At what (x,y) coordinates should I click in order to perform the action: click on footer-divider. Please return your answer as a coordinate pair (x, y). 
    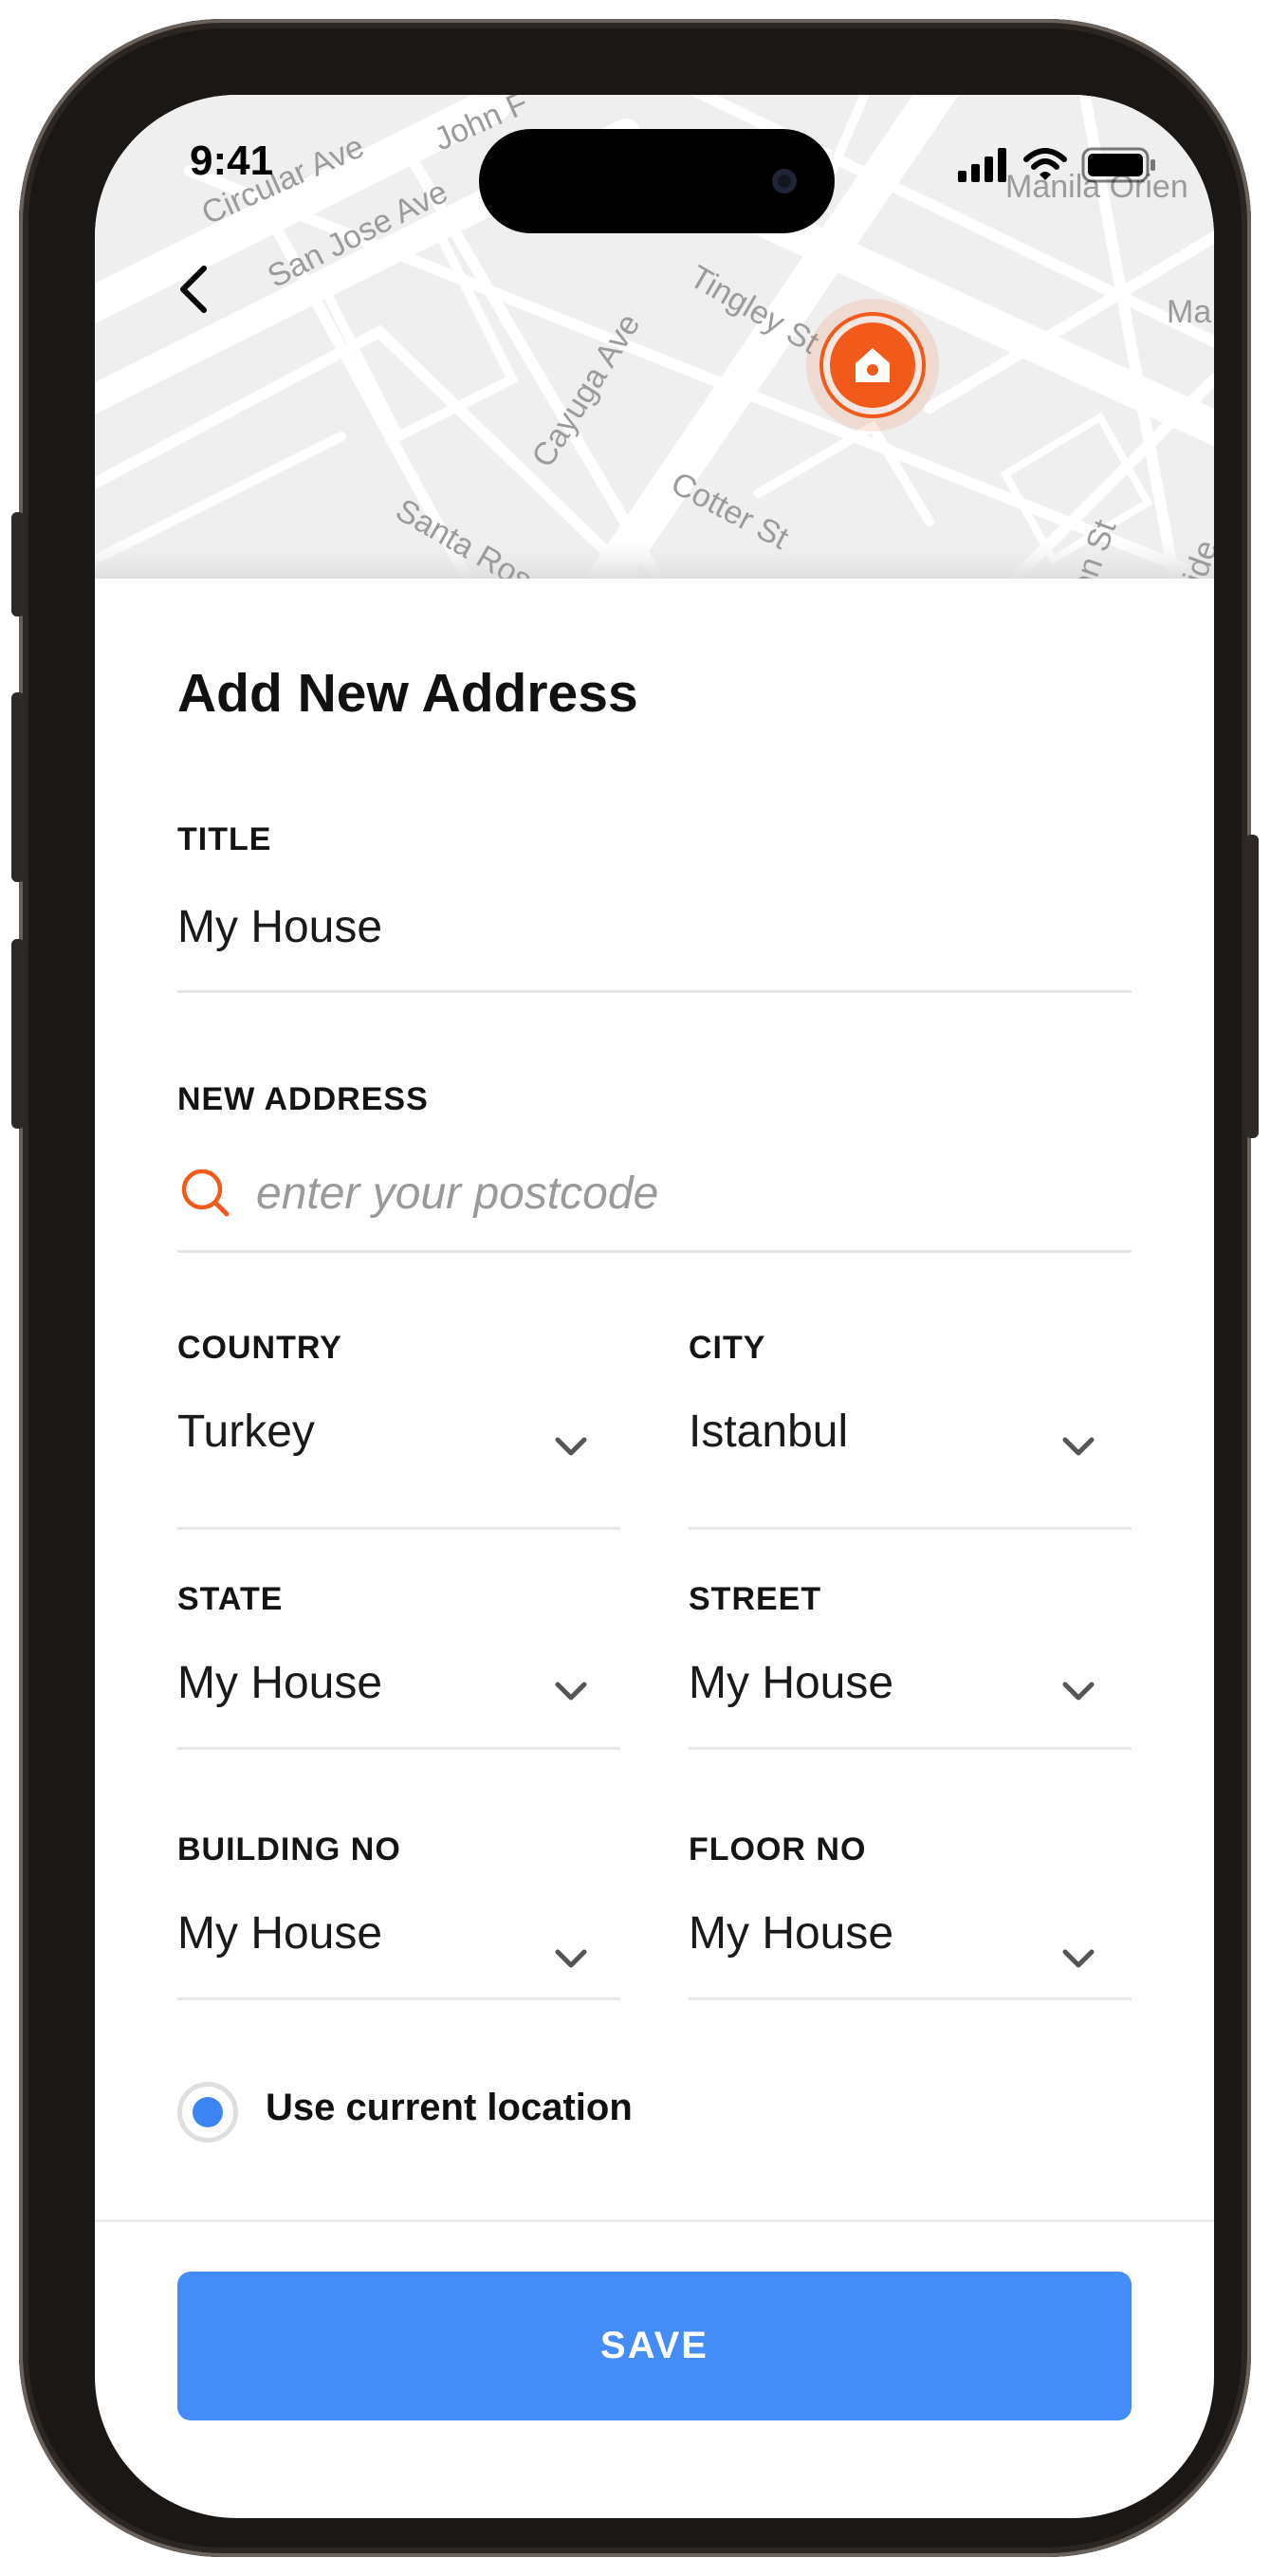
    Looking at the image, I should click on (654, 2220).